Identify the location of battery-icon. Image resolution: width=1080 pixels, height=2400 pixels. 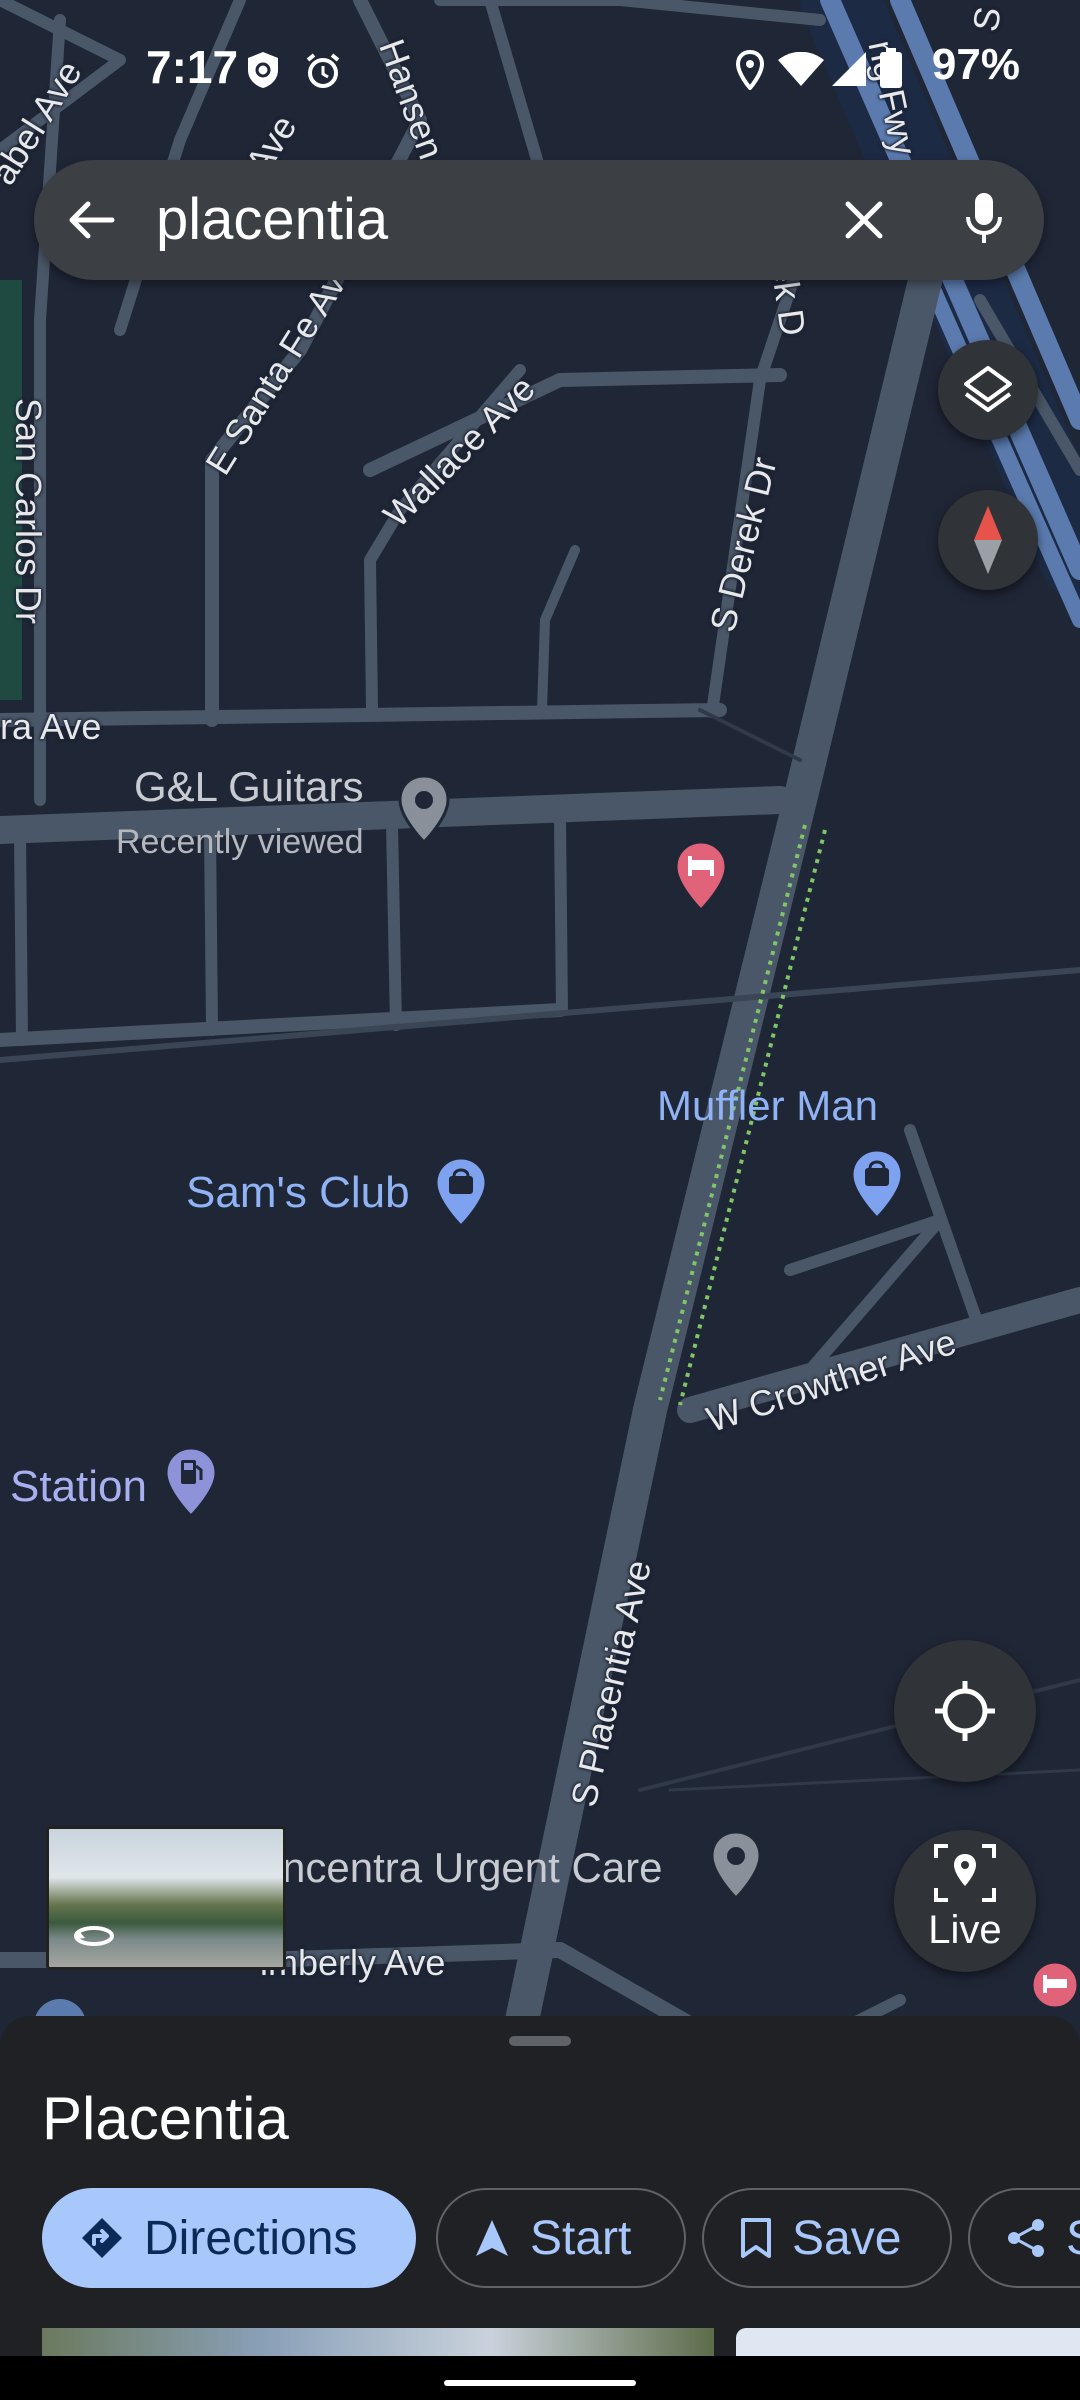
(891, 68).